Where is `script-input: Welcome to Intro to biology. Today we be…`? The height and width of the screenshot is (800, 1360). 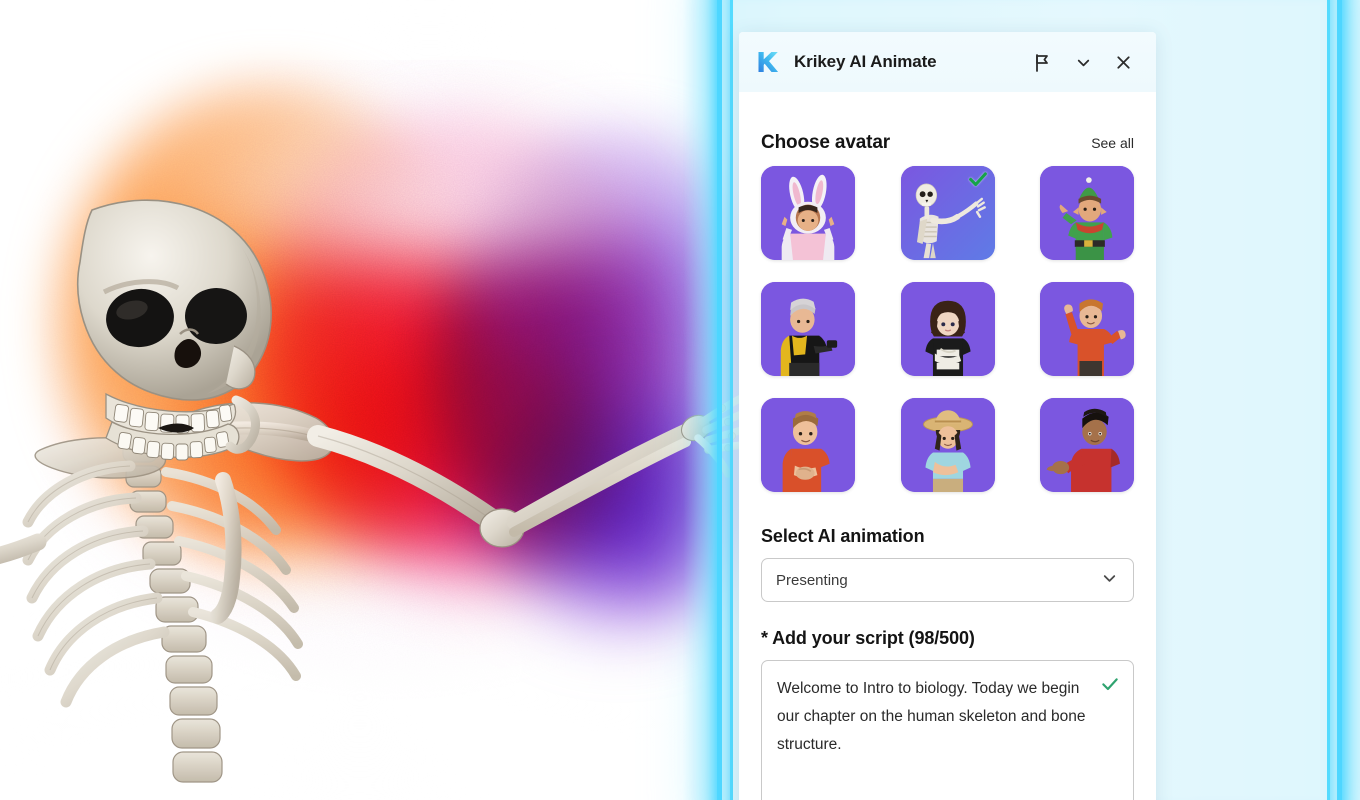 script-input: Welcome to Intro to biology. Today we be… is located at coordinates (947, 730).